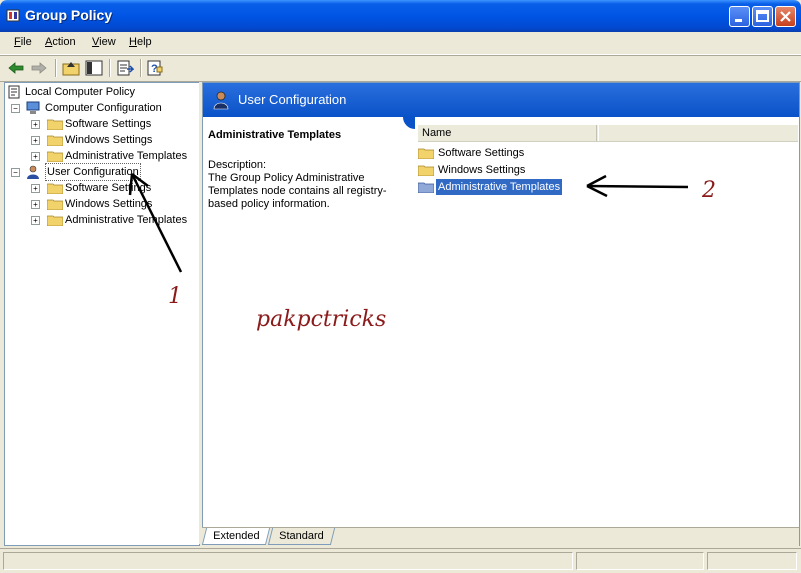 This screenshot has height=573, width=801. I want to click on tree-label: Computer Configuration, so click(103, 108).